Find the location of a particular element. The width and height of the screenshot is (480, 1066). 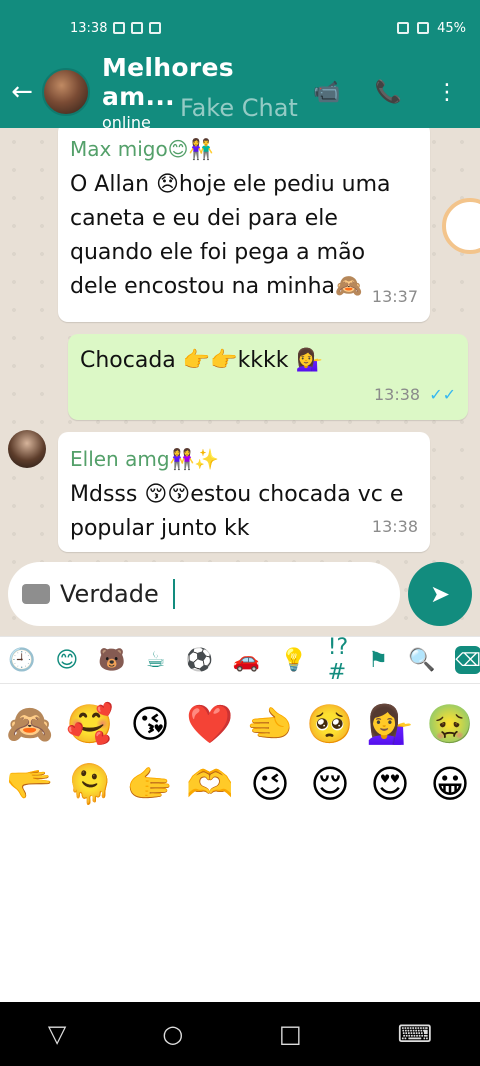

message-time-wrap: 13:38 ✓✓ is located at coordinates (415, 395).